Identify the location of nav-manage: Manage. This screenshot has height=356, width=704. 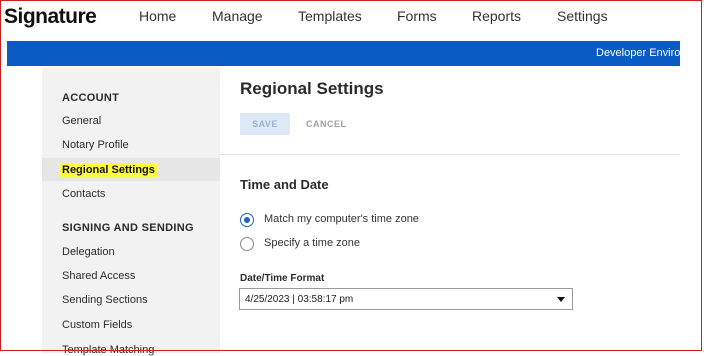
(237, 16).